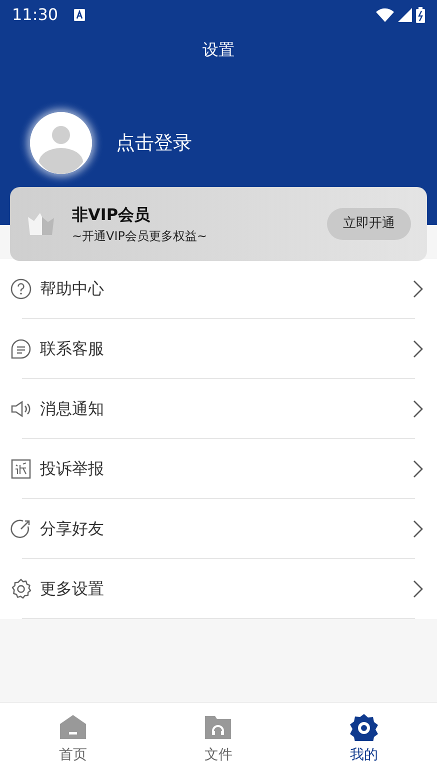 The height and width of the screenshot is (776, 437). I want to click on speaker-icon, so click(21, 409).